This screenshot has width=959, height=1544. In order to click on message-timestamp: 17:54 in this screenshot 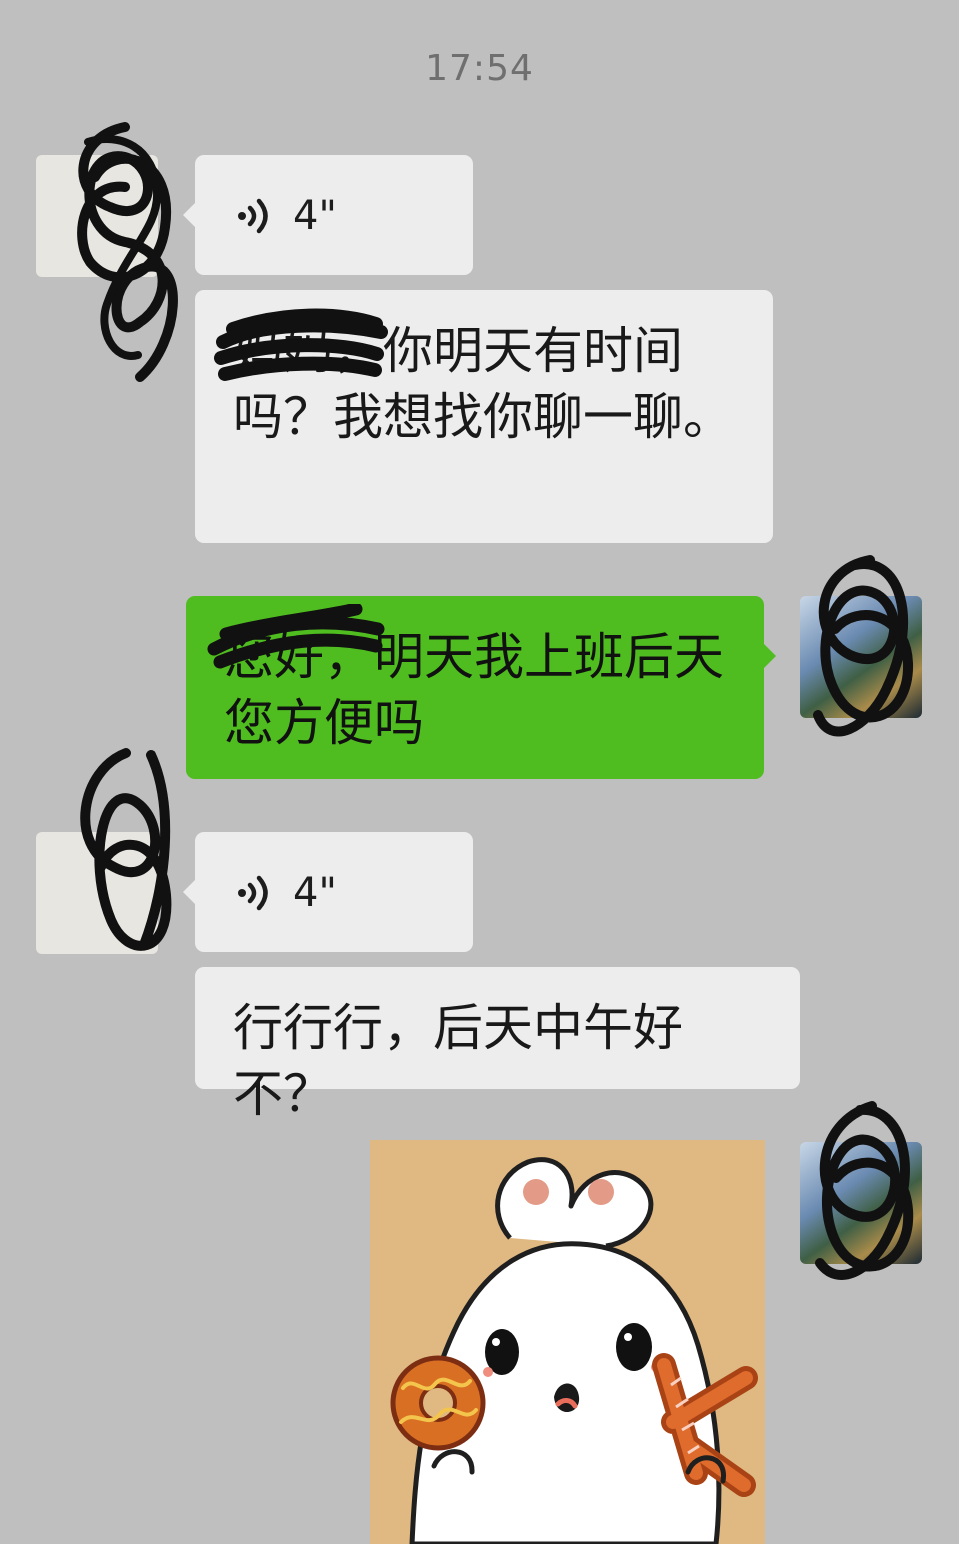, I will do `click(479, 68)`.